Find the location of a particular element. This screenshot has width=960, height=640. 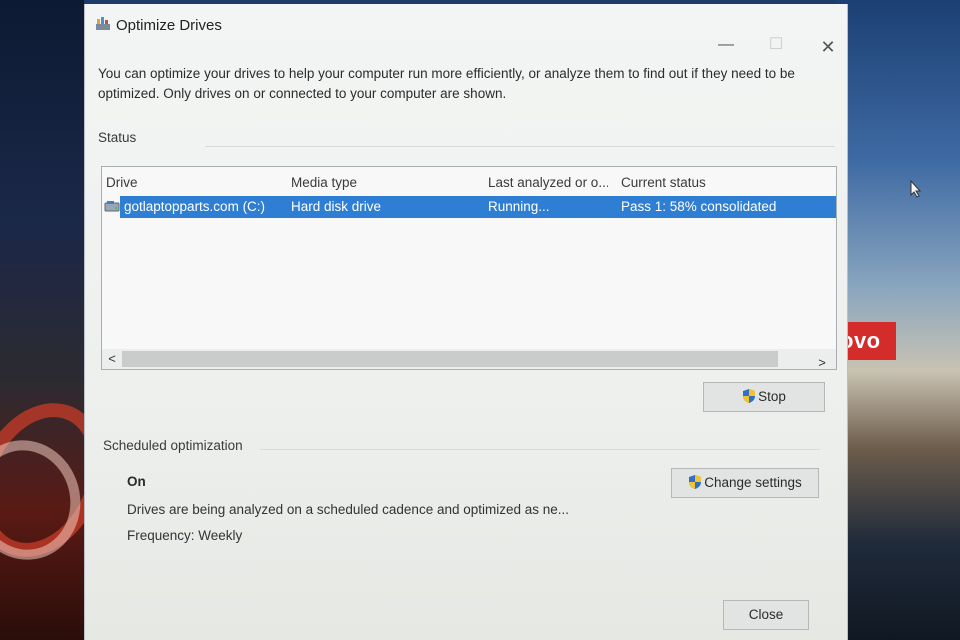

close-button: Close is located at coordinates (766, 615).